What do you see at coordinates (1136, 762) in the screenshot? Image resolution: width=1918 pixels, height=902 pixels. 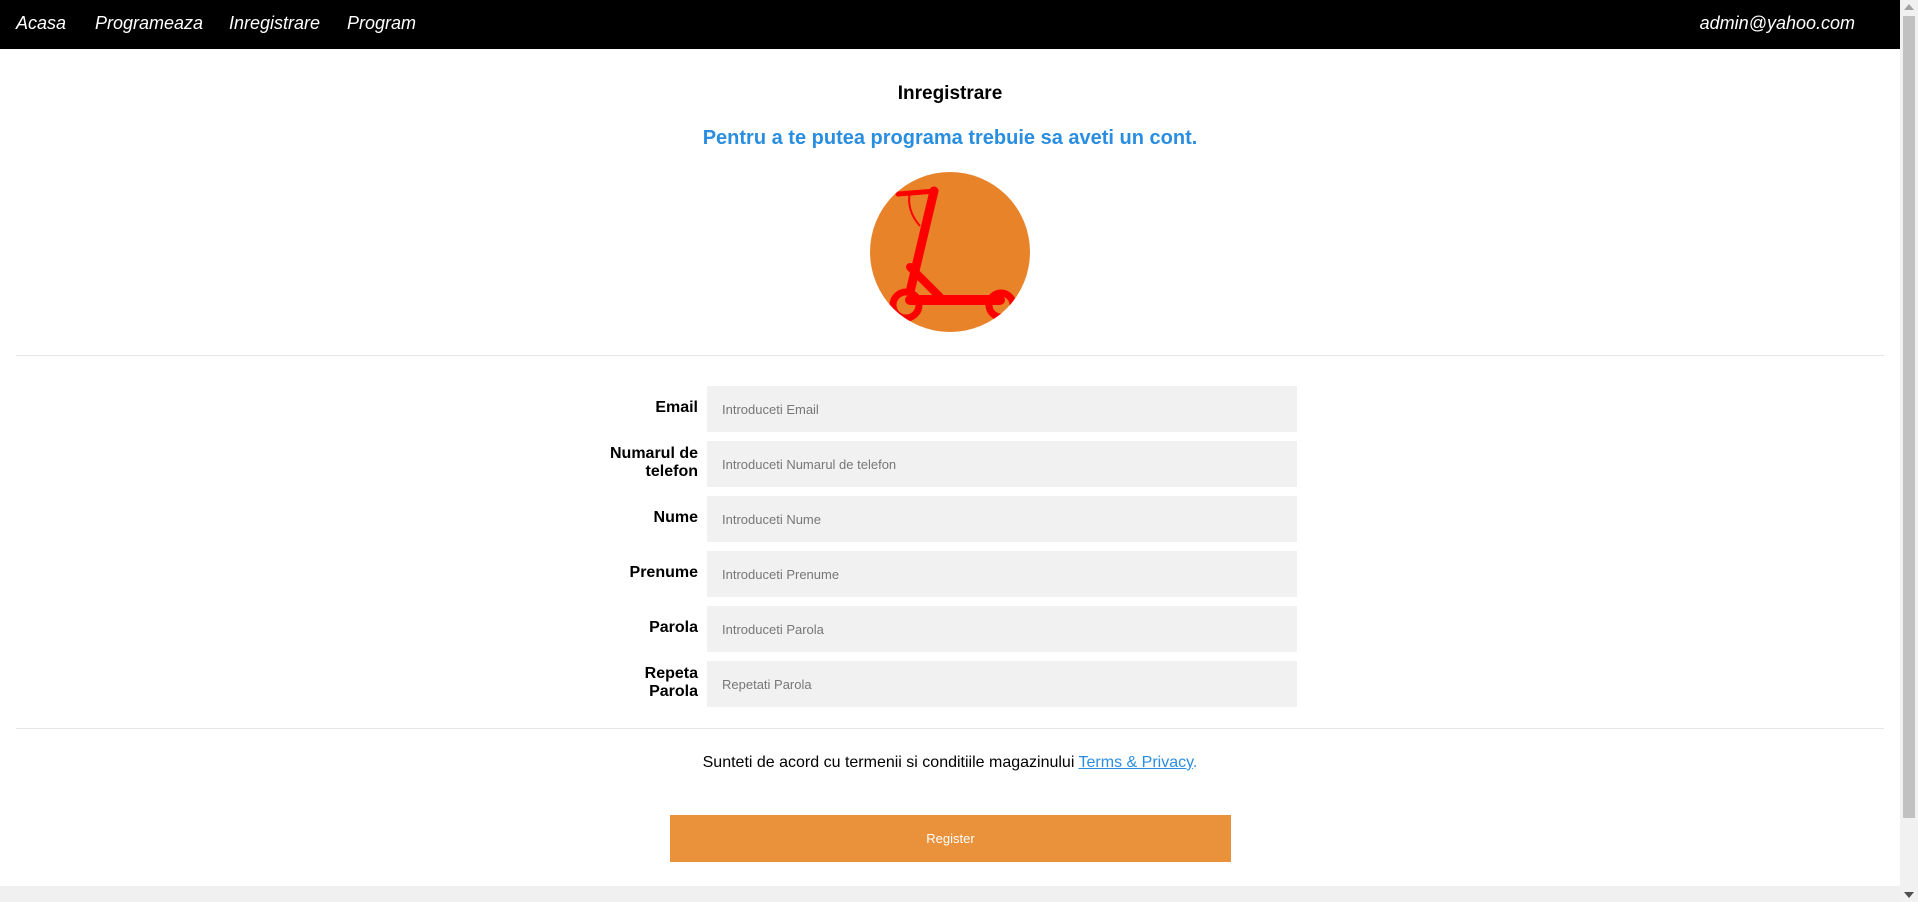 I see `terms-privacy-link: Terms & Privacy` at bounding box center [1136, 762].